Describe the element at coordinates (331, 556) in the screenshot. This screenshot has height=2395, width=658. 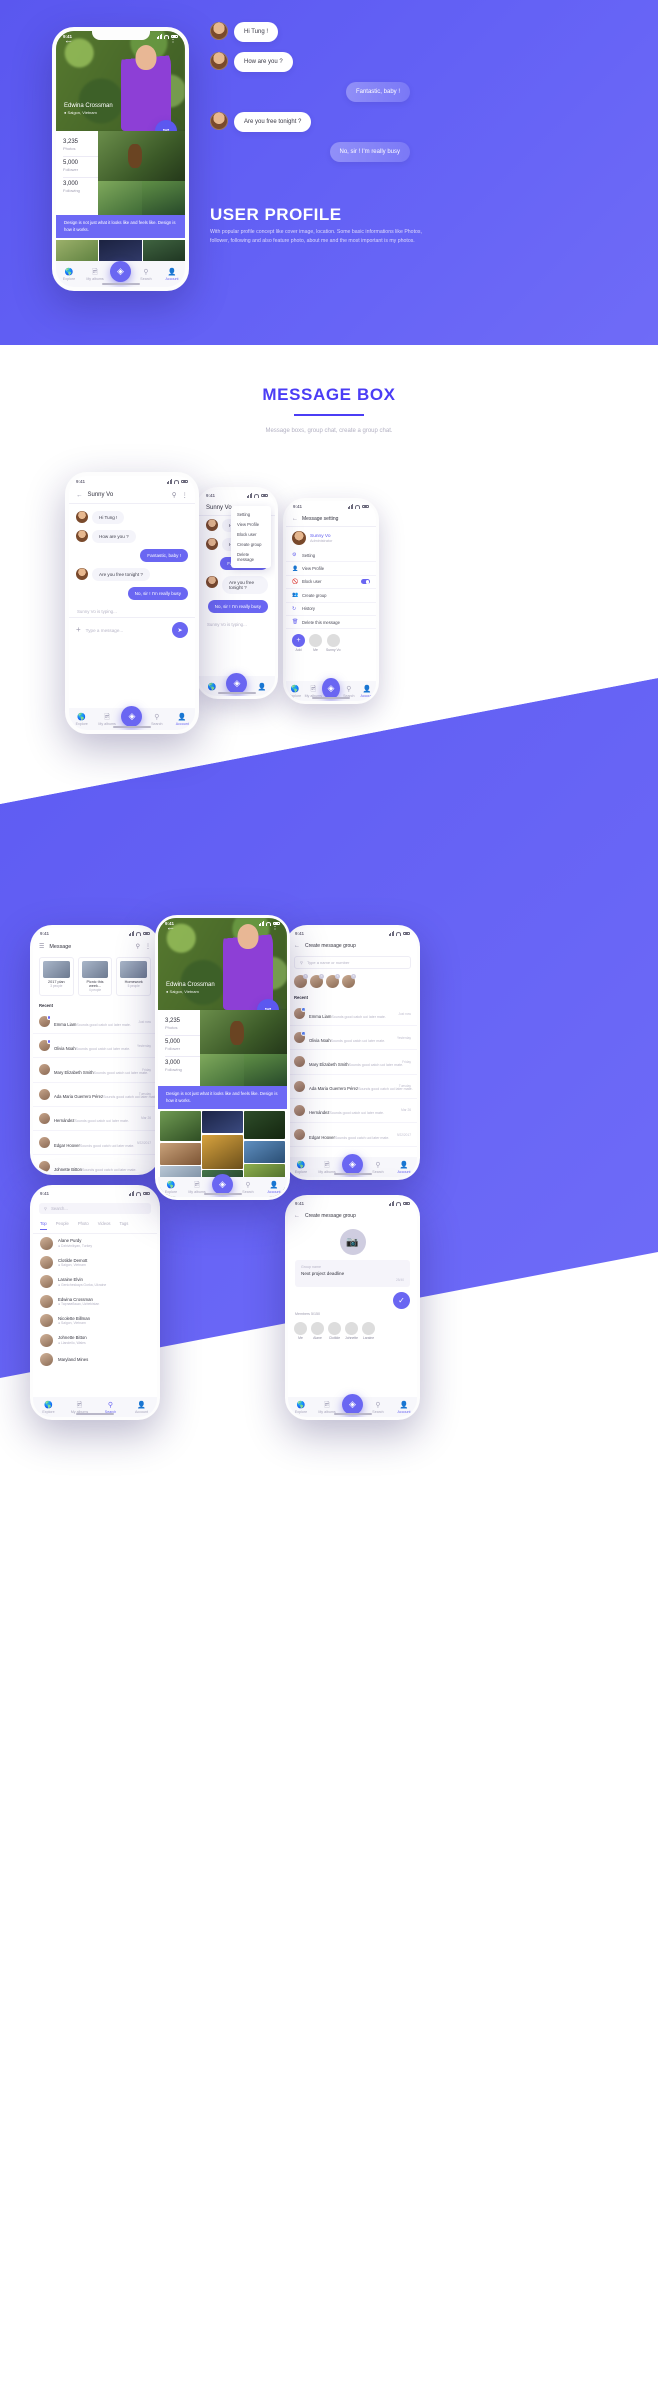
I see `setting-row-setting: ⚙ Setting` at that location.